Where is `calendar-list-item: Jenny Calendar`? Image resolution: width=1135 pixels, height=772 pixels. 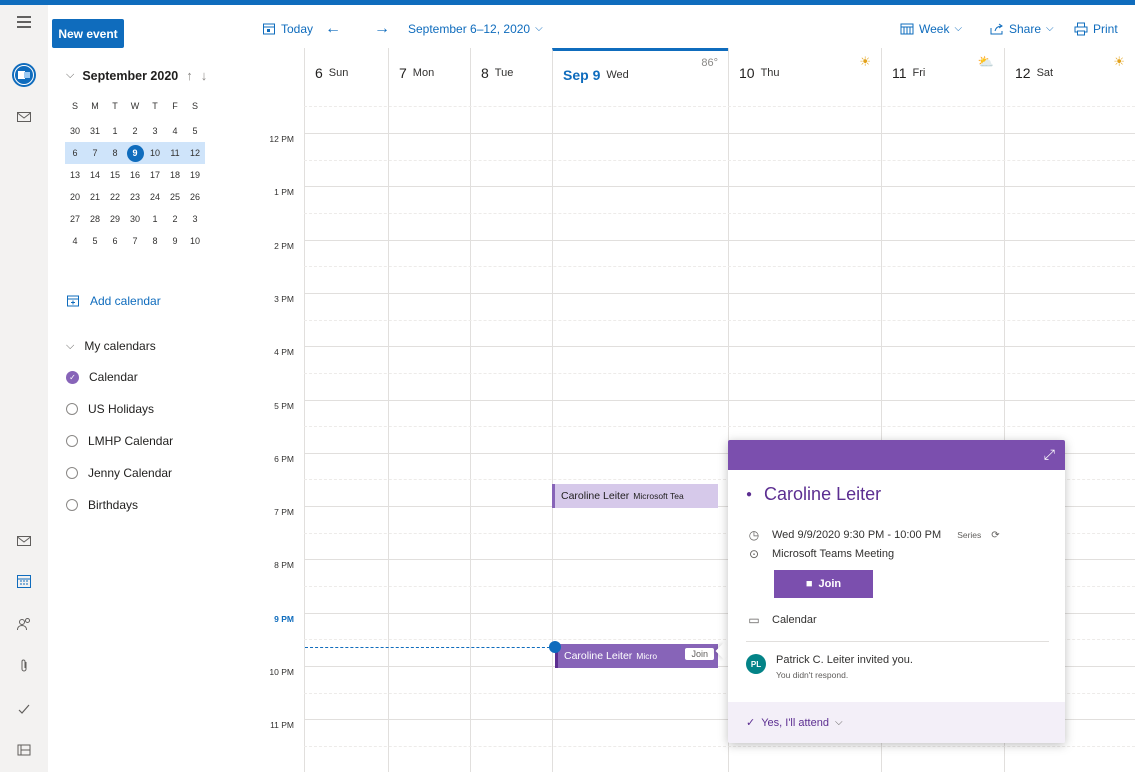
calendar-list-item: Jenny Calendar is located at coordinates (119, 473).